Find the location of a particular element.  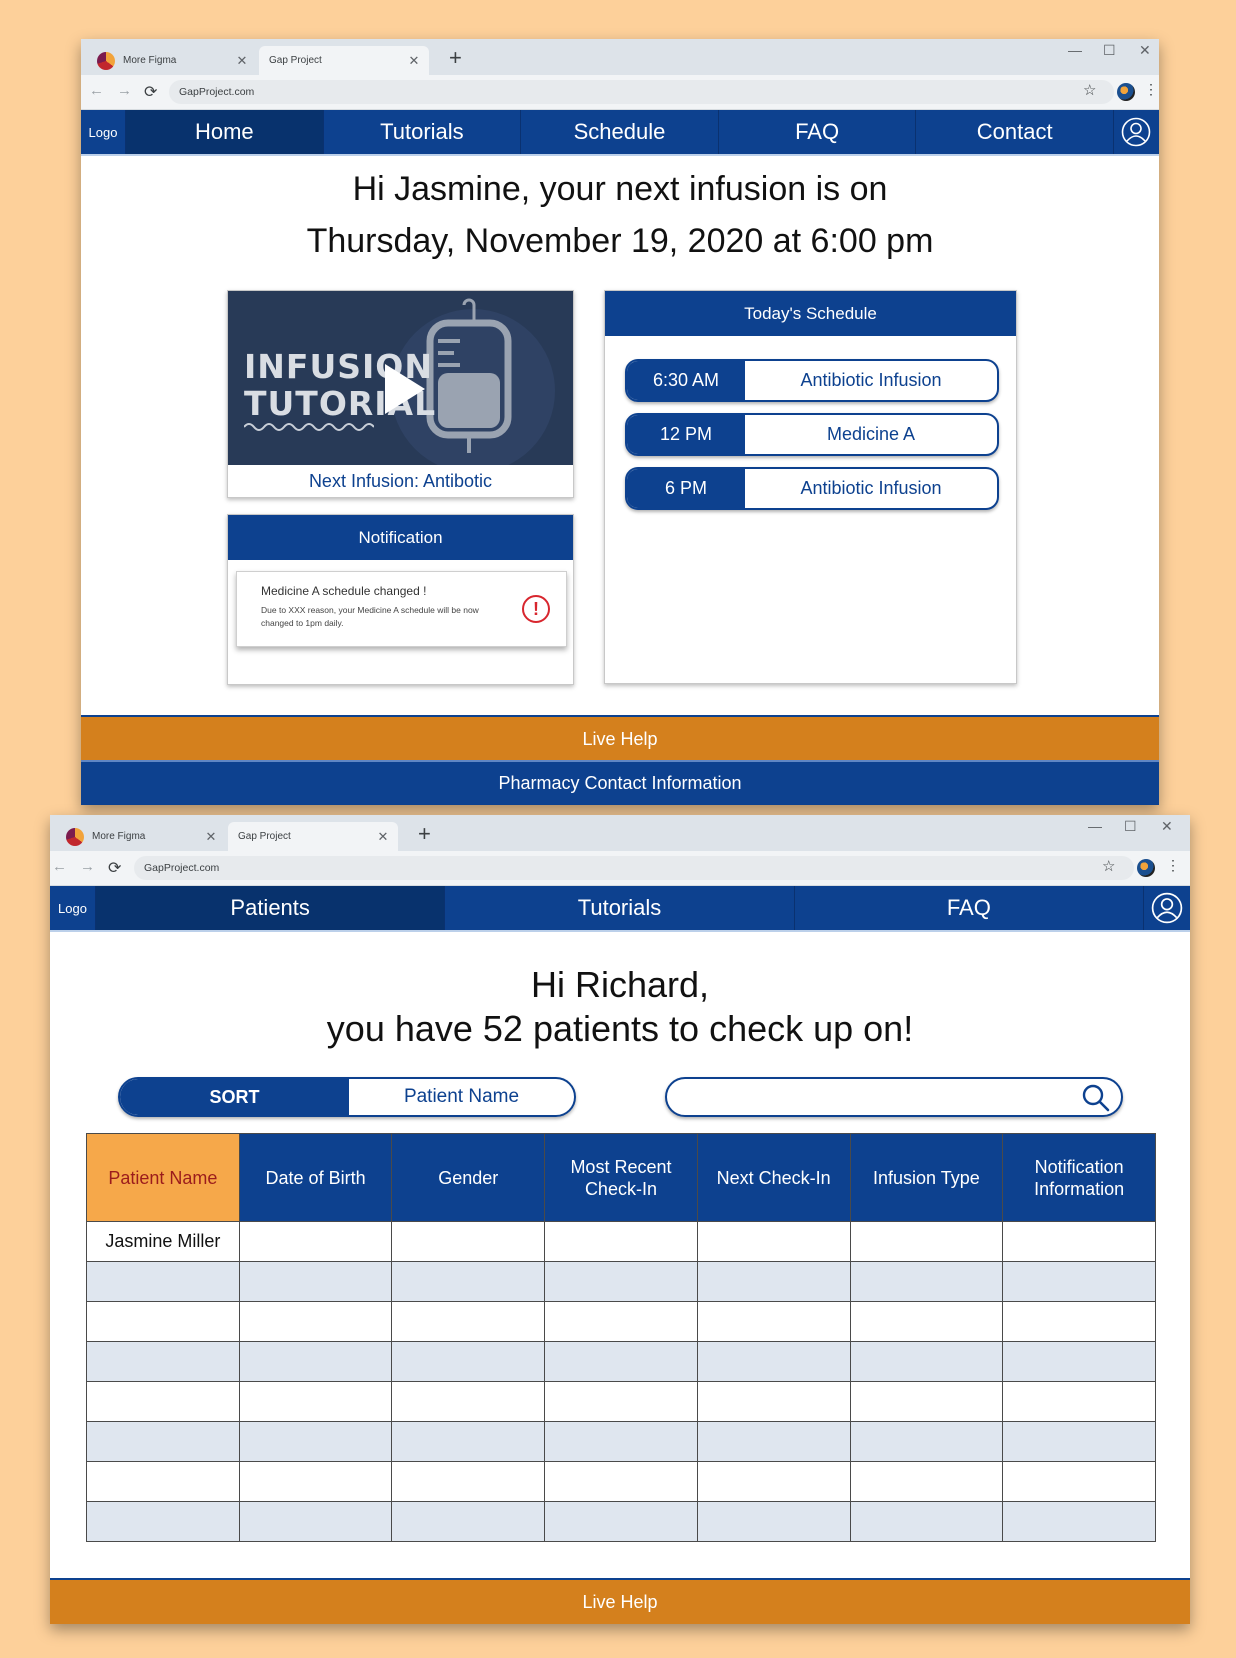

column-header-notification-information: Notification Information is located at coordinates (1079, 1177).